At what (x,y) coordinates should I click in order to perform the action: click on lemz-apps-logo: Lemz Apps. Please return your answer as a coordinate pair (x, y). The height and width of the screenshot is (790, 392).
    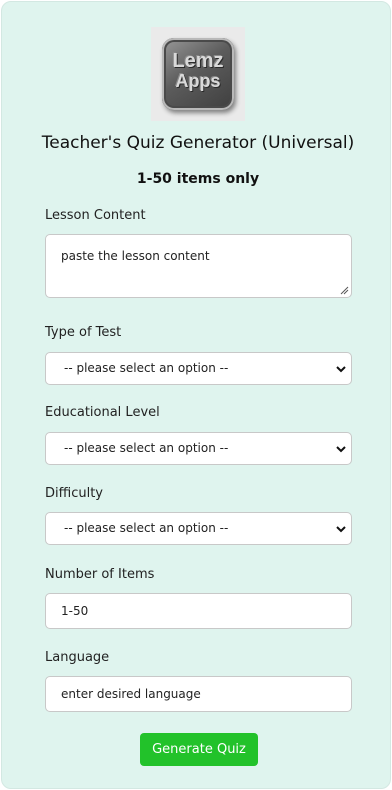
    Looking at the image, I should click on (198, 74).